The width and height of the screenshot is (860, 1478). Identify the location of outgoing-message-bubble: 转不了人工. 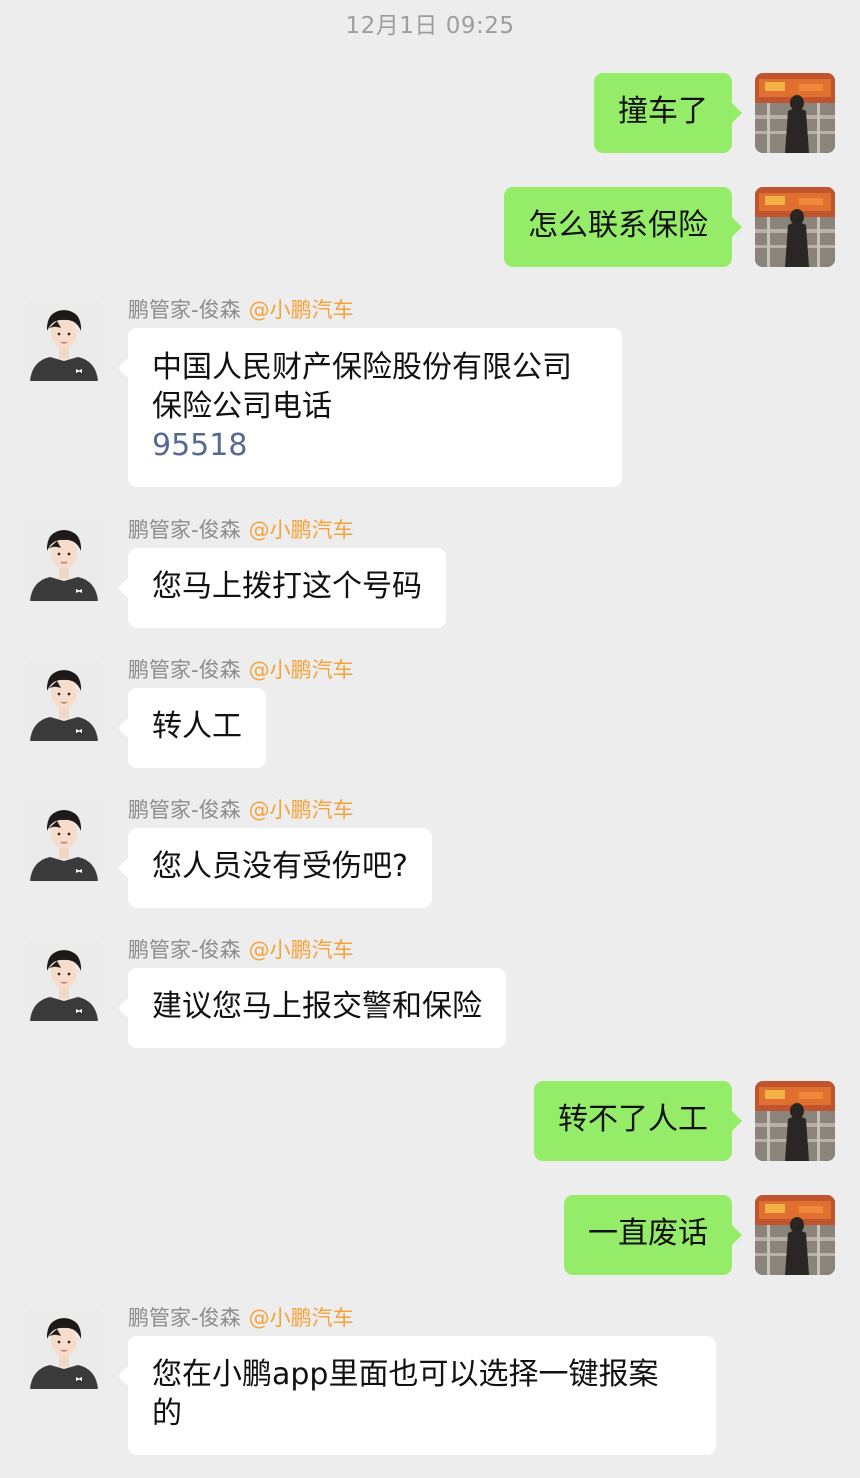
(638, 1121).